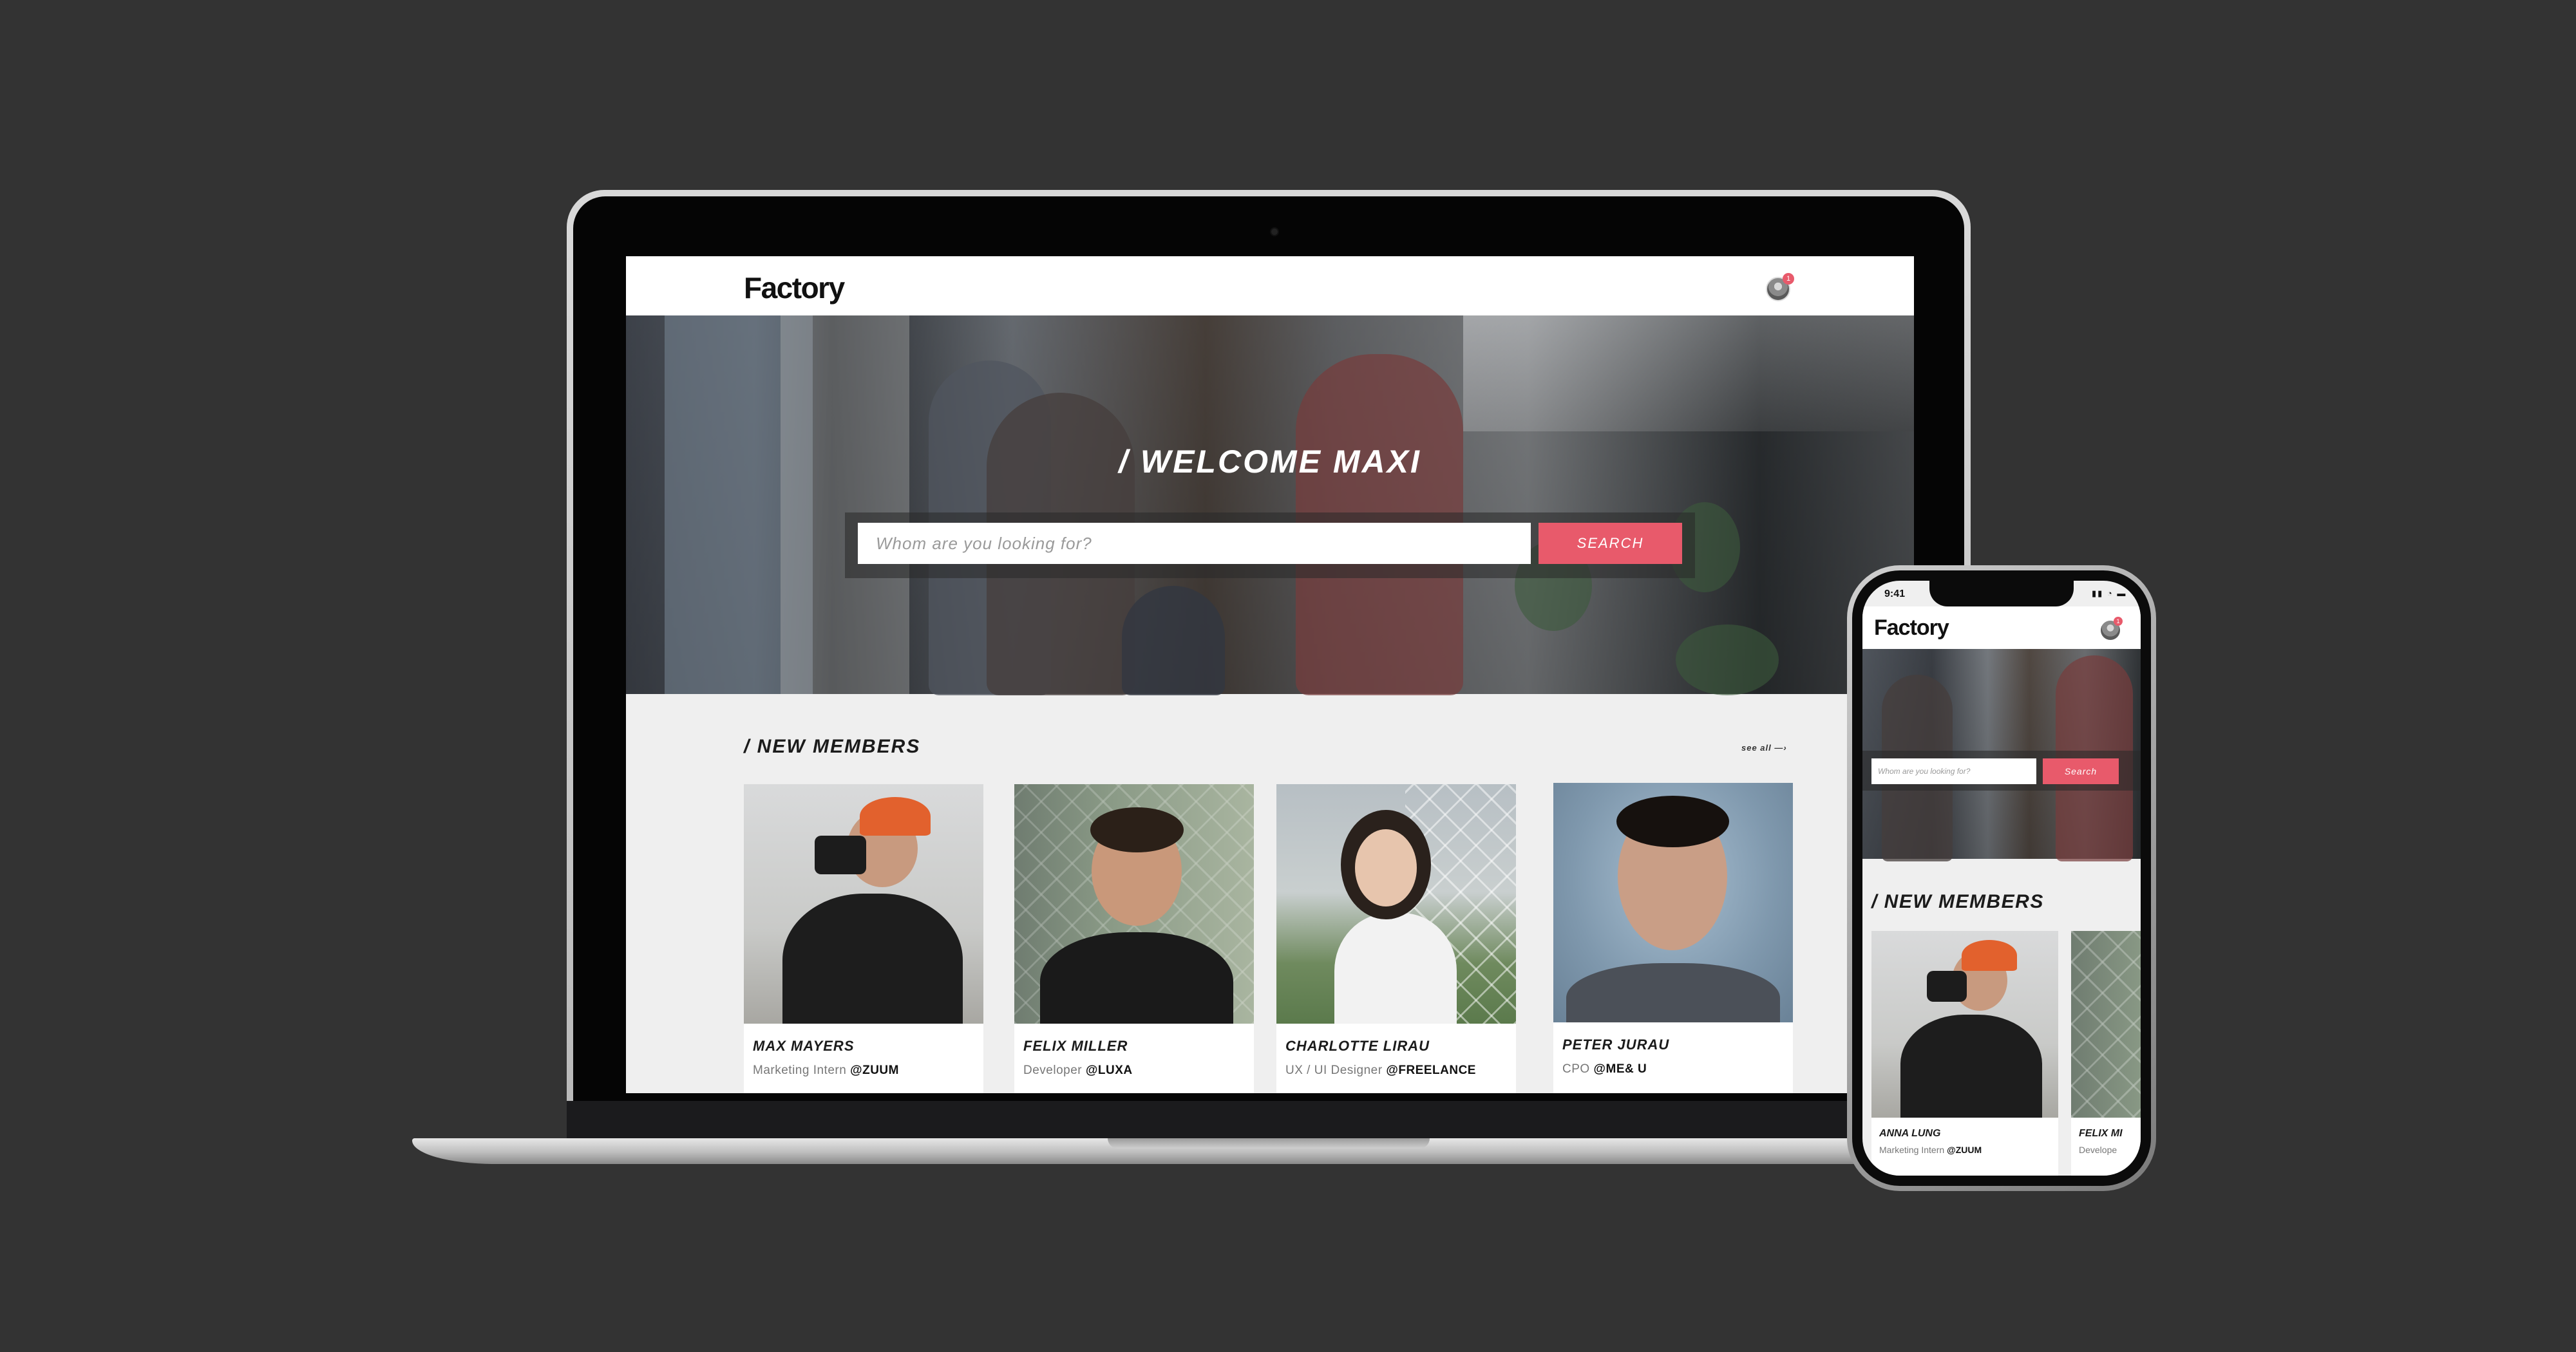 This screenshot has height=1352, width=2576. What do you see at coordinates (1727, 659) in the screenshot?
I see `hero-photo-plant` at bounding box center [1727, 659].